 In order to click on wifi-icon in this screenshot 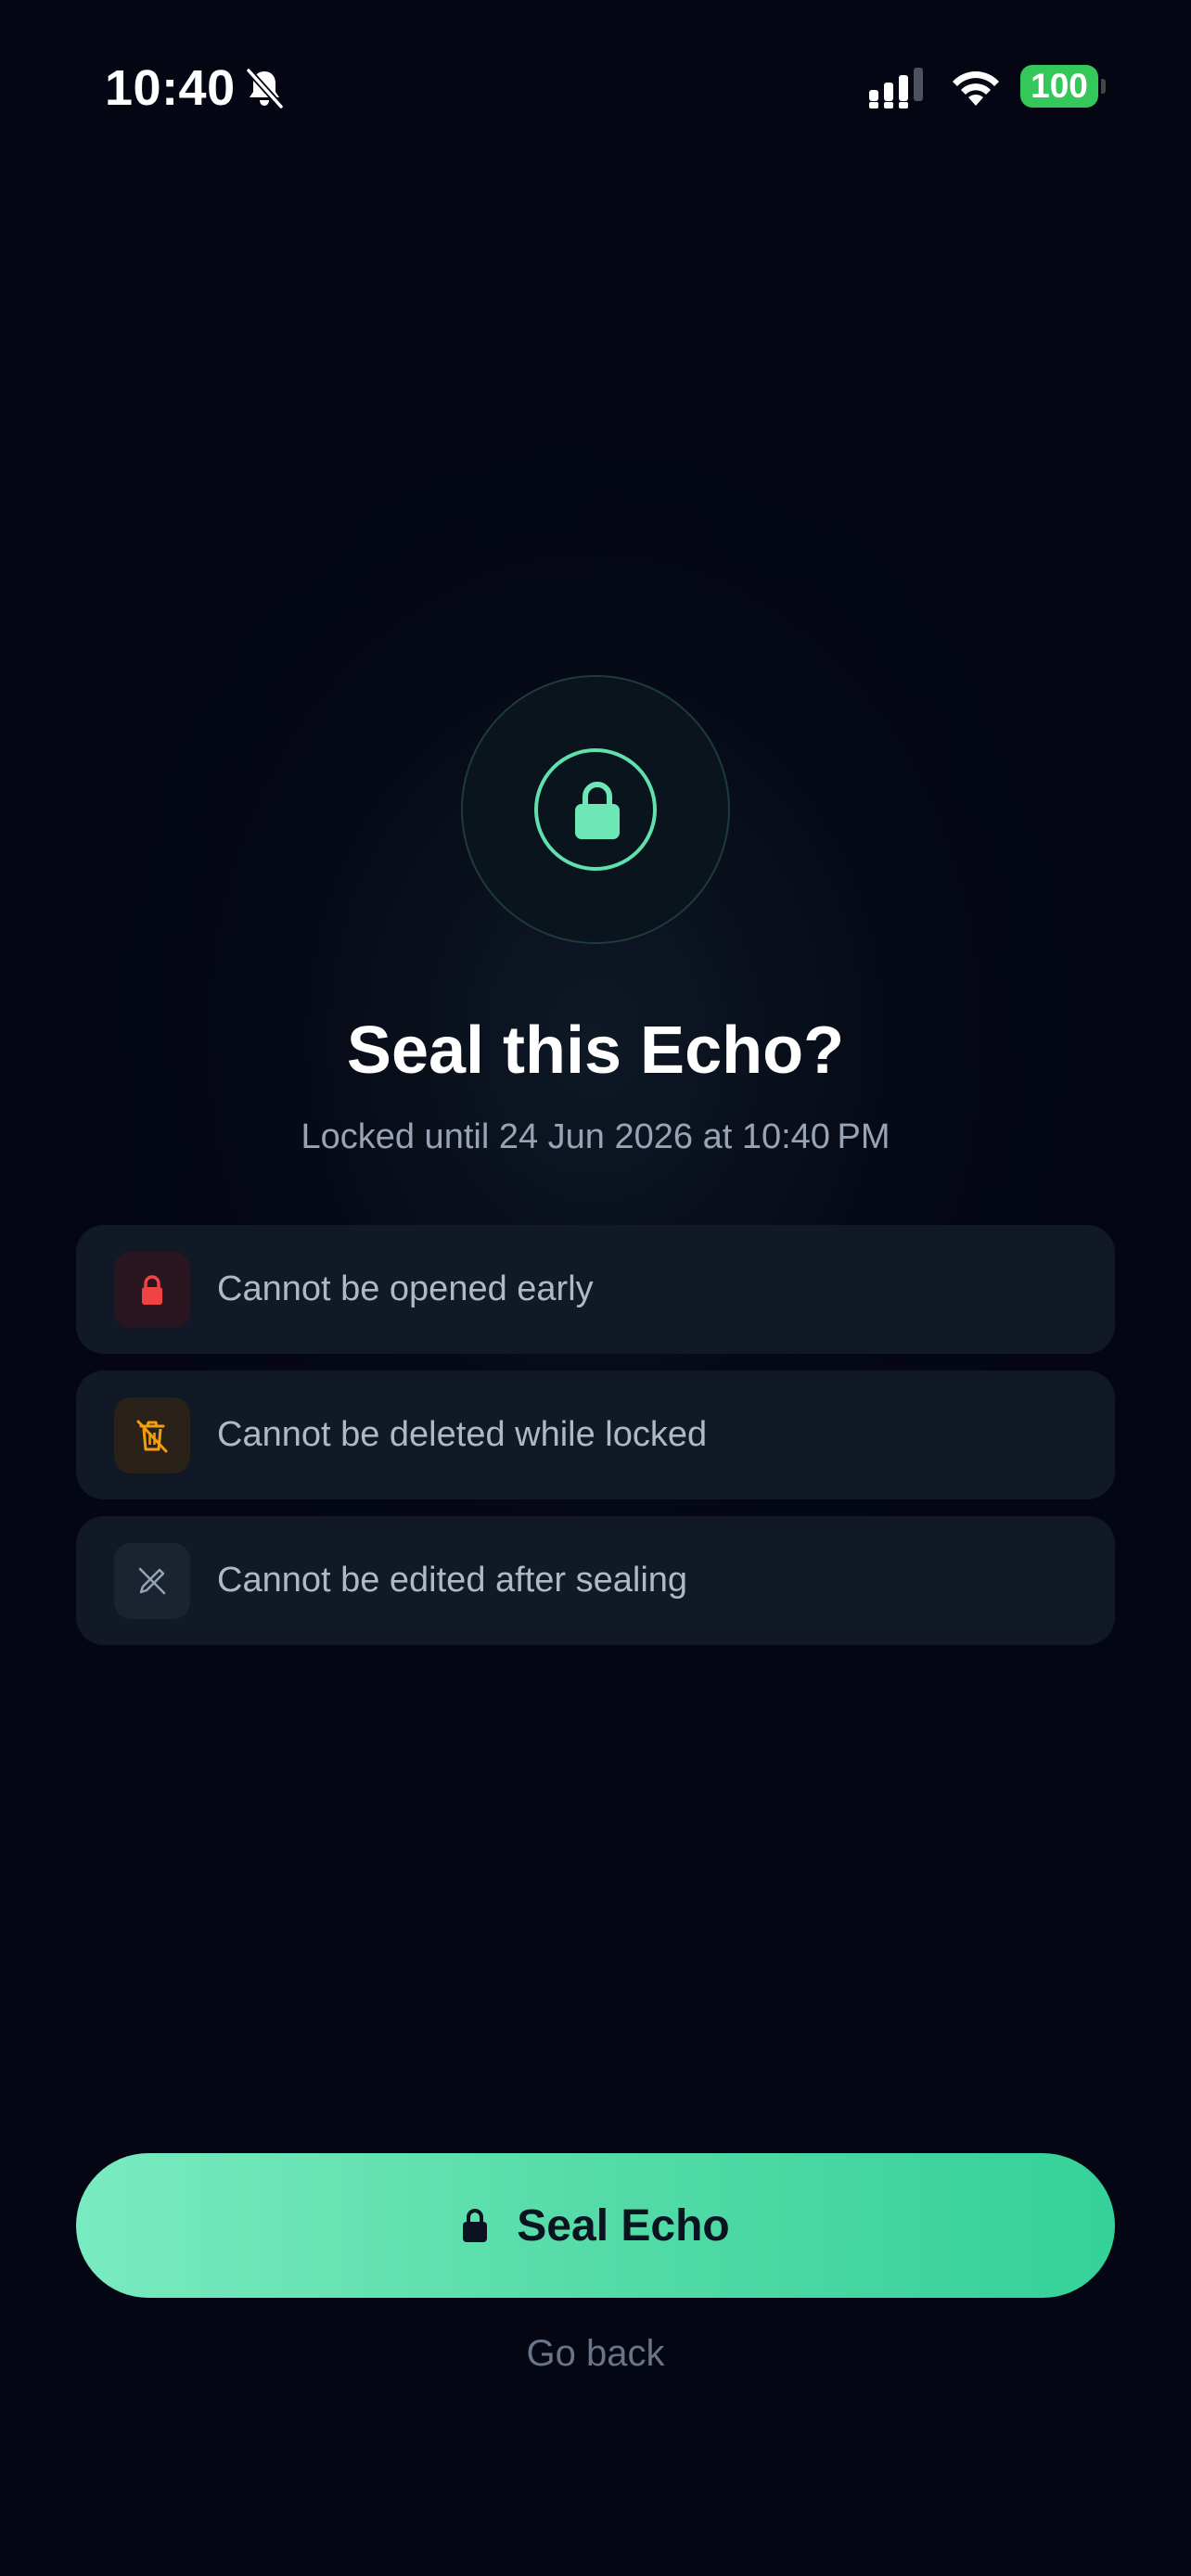, I will do `click(976, 89)`.